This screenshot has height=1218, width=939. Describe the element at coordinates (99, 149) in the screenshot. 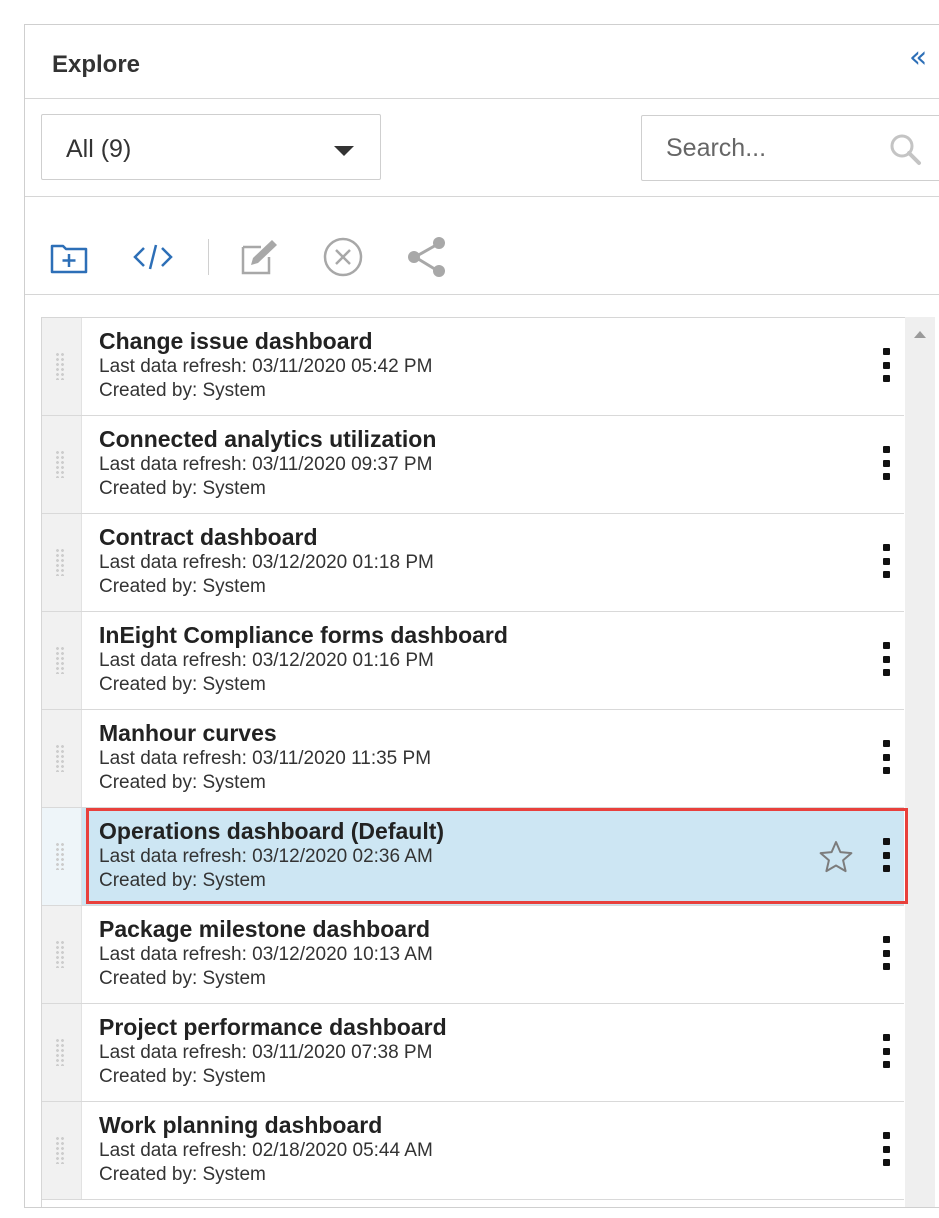

I see `filter-selected-value: All (9)` at that location.